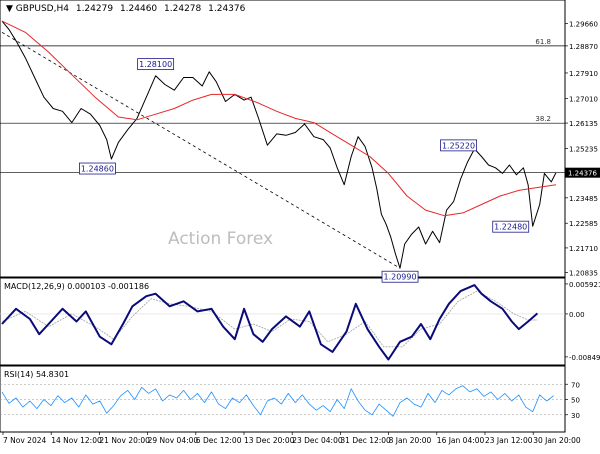 The width and height of the screenshot is (600, 454). Describe the element at coordinates (410, 440) in the screenshot. I see `x-tick-label: 8 Jan 20:00` at that location.